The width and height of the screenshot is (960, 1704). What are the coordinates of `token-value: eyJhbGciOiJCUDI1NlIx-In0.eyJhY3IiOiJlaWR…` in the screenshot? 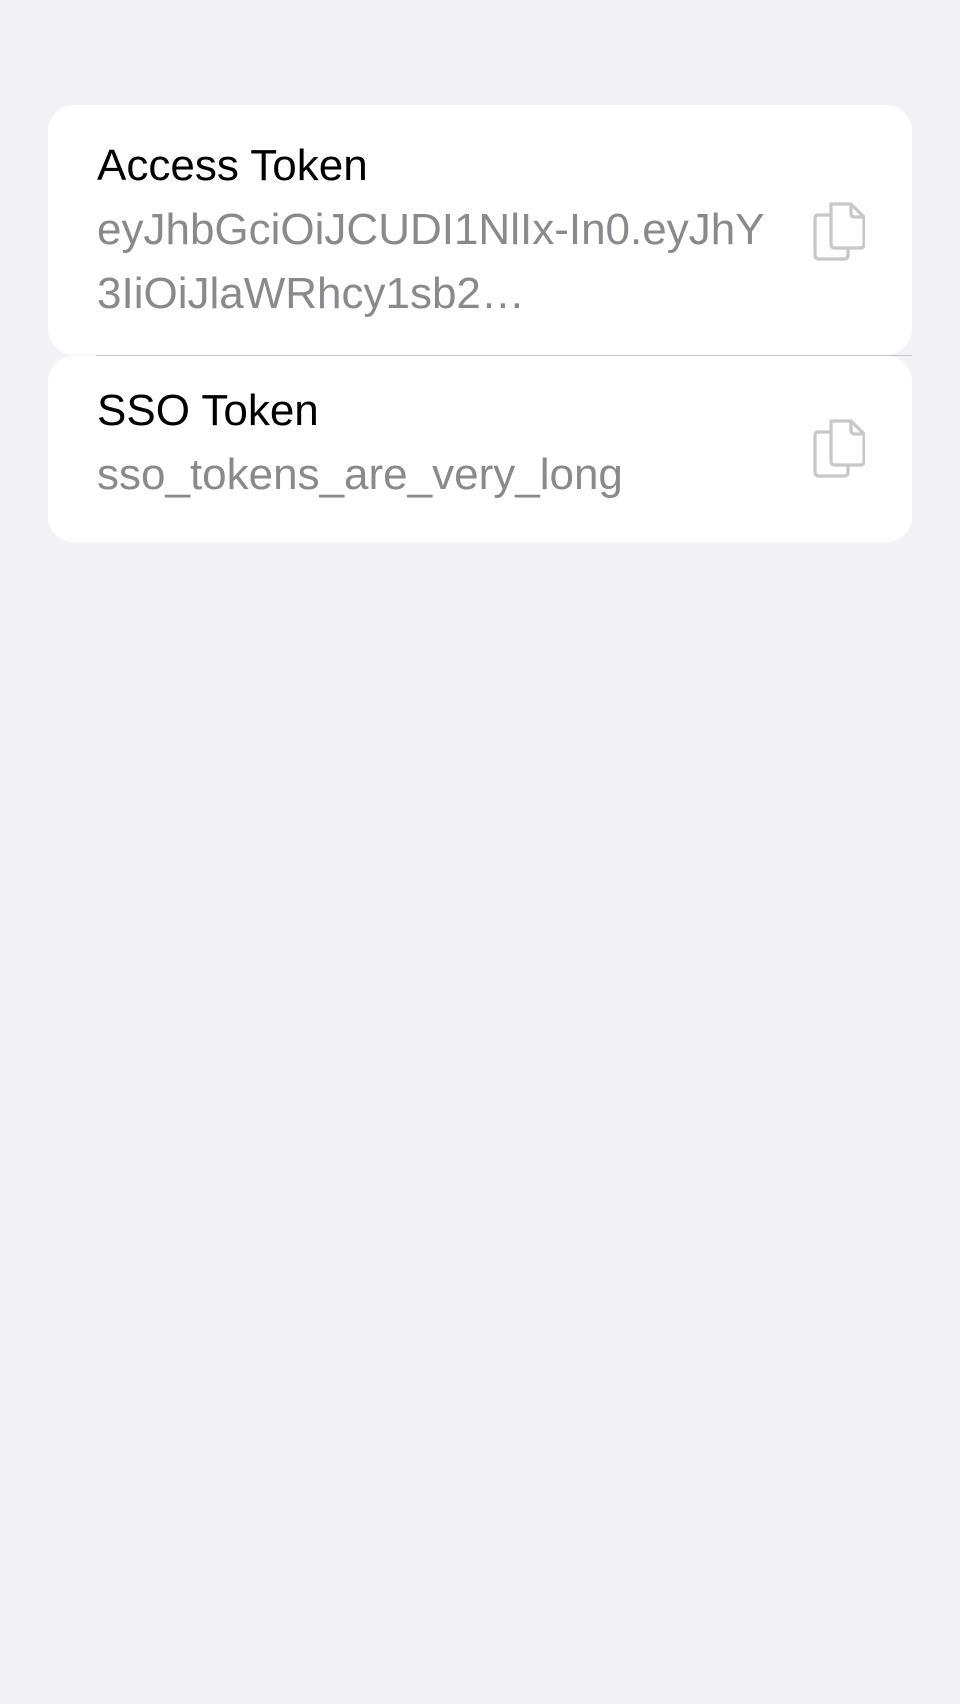 It's located at (431, 261).